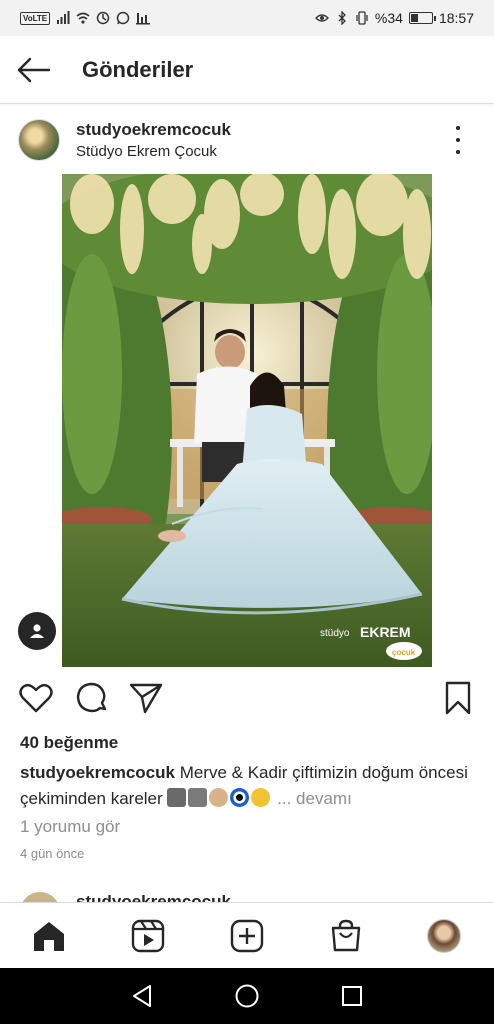 This screenshot has height=1024, width=494. I want to click on like-count: 40 beğenme, so click(69, 743).